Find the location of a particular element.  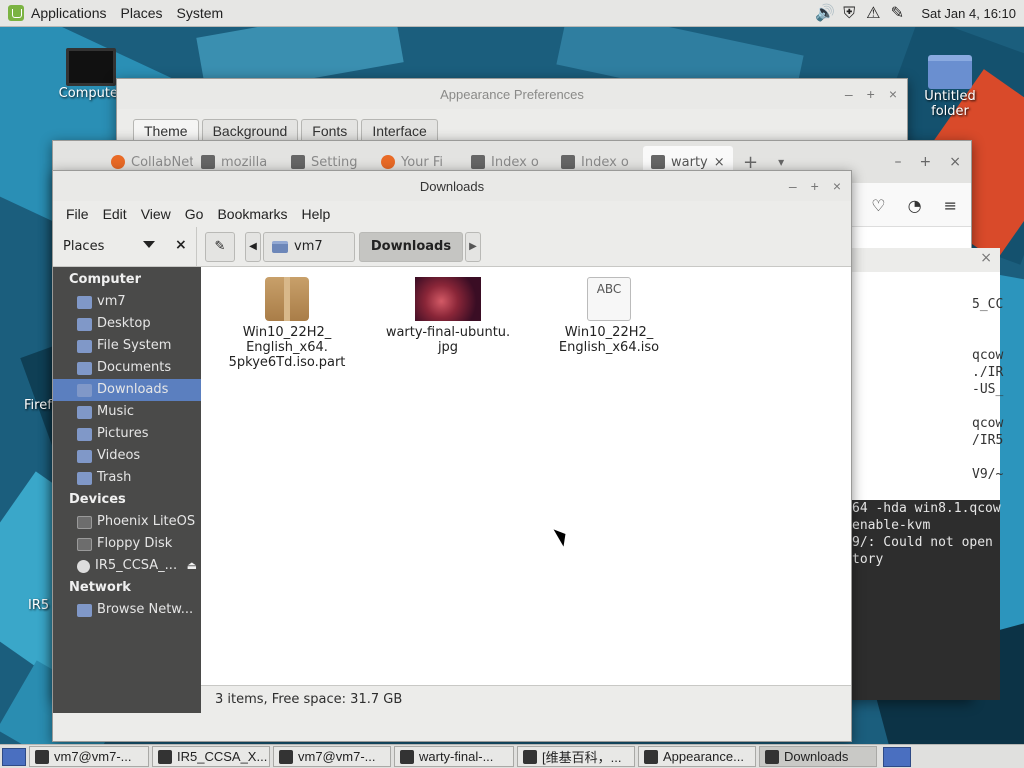

sidebar-item-documents: Documents is located at coordinates (127, 368).